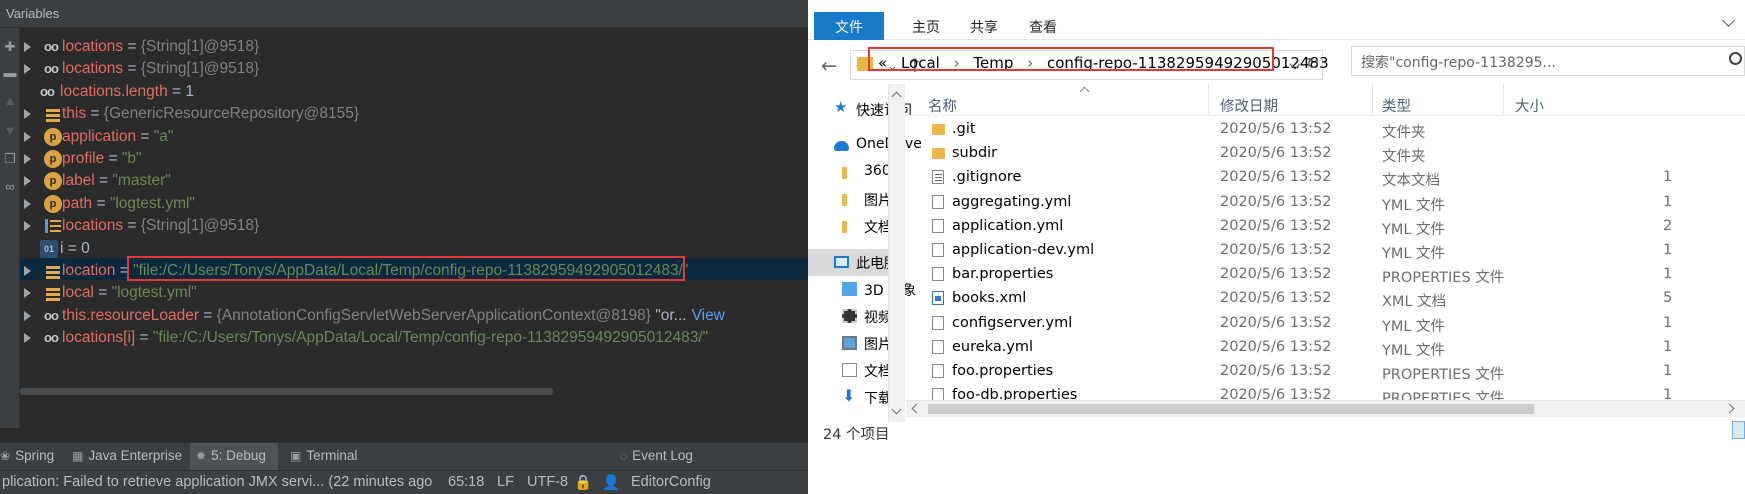 The height and width of the screenshot is (494, 1745). What do you see at coordinates (414, 112) in the screenshot?
I see `variable-row: this = {GenericResourceRepository@8155}` at bounding box center [414, 112].